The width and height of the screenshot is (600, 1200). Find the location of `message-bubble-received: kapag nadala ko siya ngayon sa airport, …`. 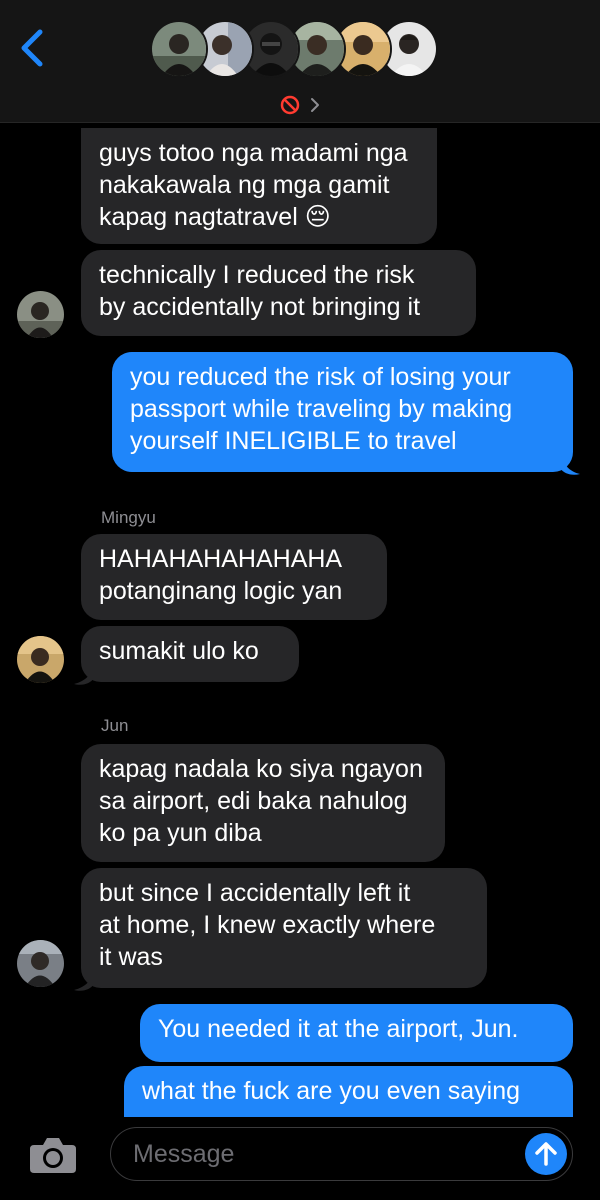

message-bubble-received: kapag nadala ko siya ngayon sa airport, … is located at coordinates (263, 803).